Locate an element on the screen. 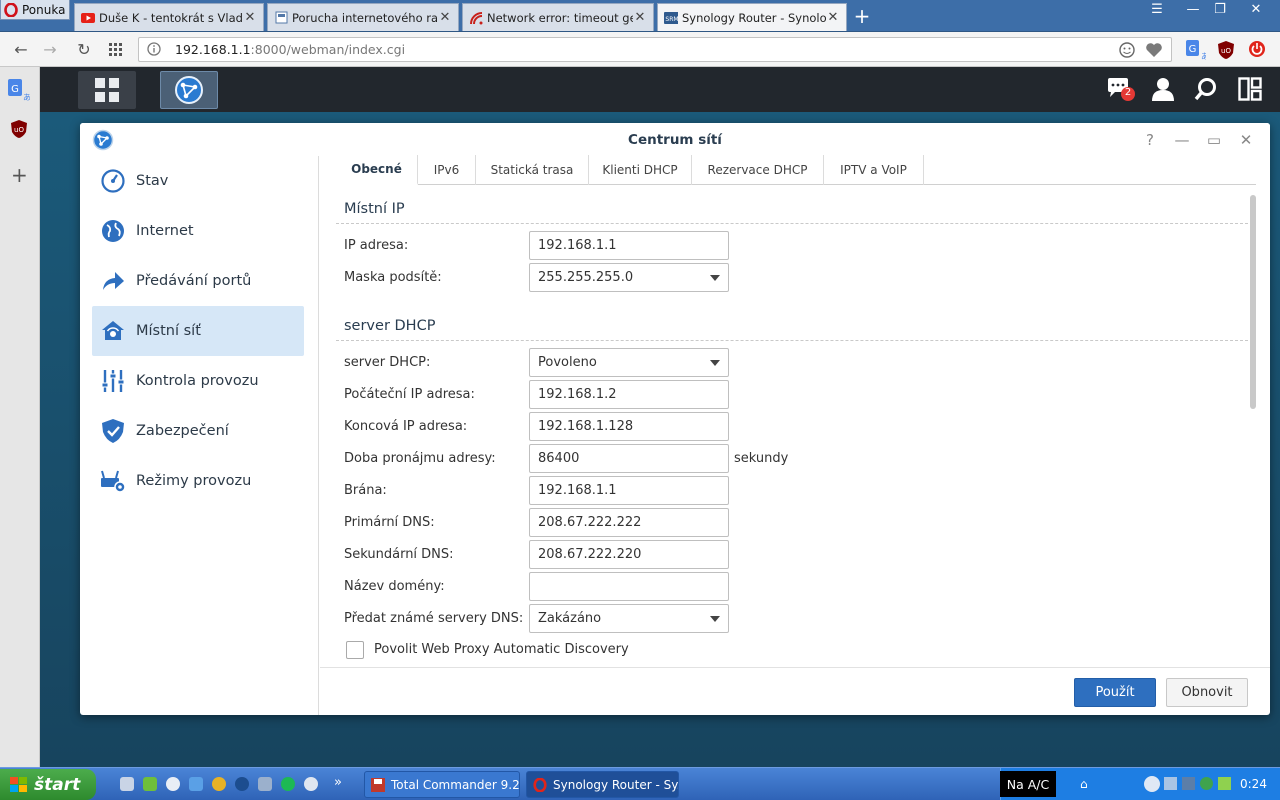  power-extension-icon is located at coordinates (1257, 49).